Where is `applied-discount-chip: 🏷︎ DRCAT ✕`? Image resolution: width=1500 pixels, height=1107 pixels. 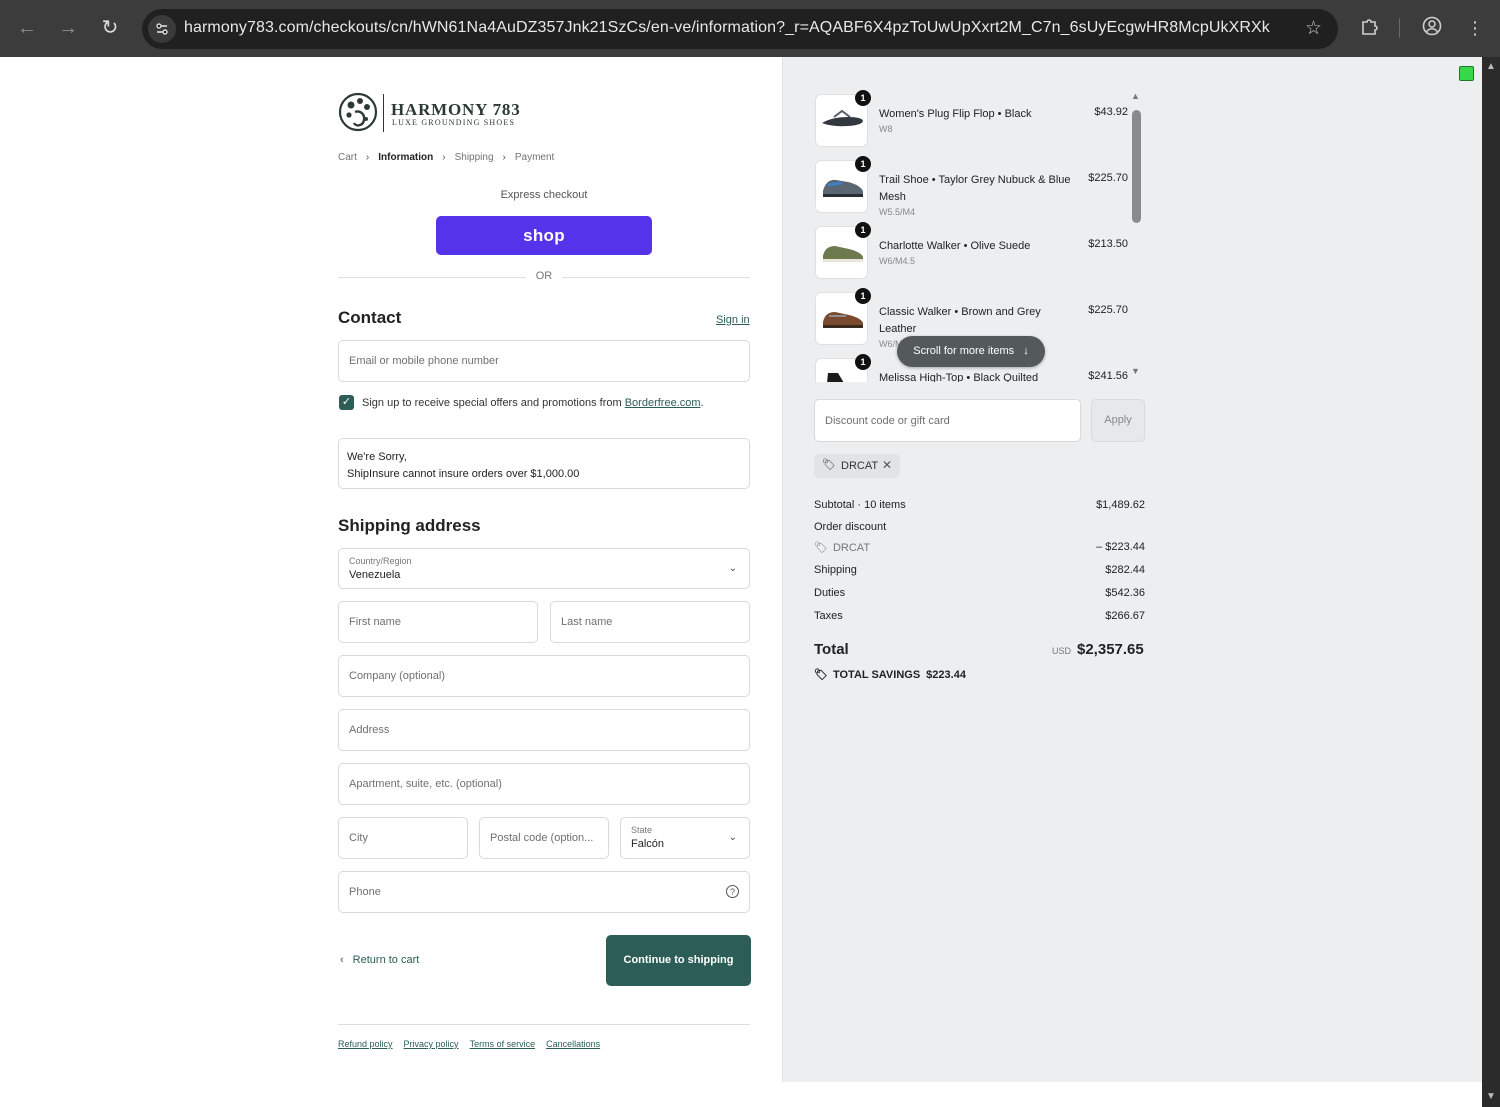
applied-discount-chip: 🏷︎ DRCAT ✕ is located at coordinates (857, 466).